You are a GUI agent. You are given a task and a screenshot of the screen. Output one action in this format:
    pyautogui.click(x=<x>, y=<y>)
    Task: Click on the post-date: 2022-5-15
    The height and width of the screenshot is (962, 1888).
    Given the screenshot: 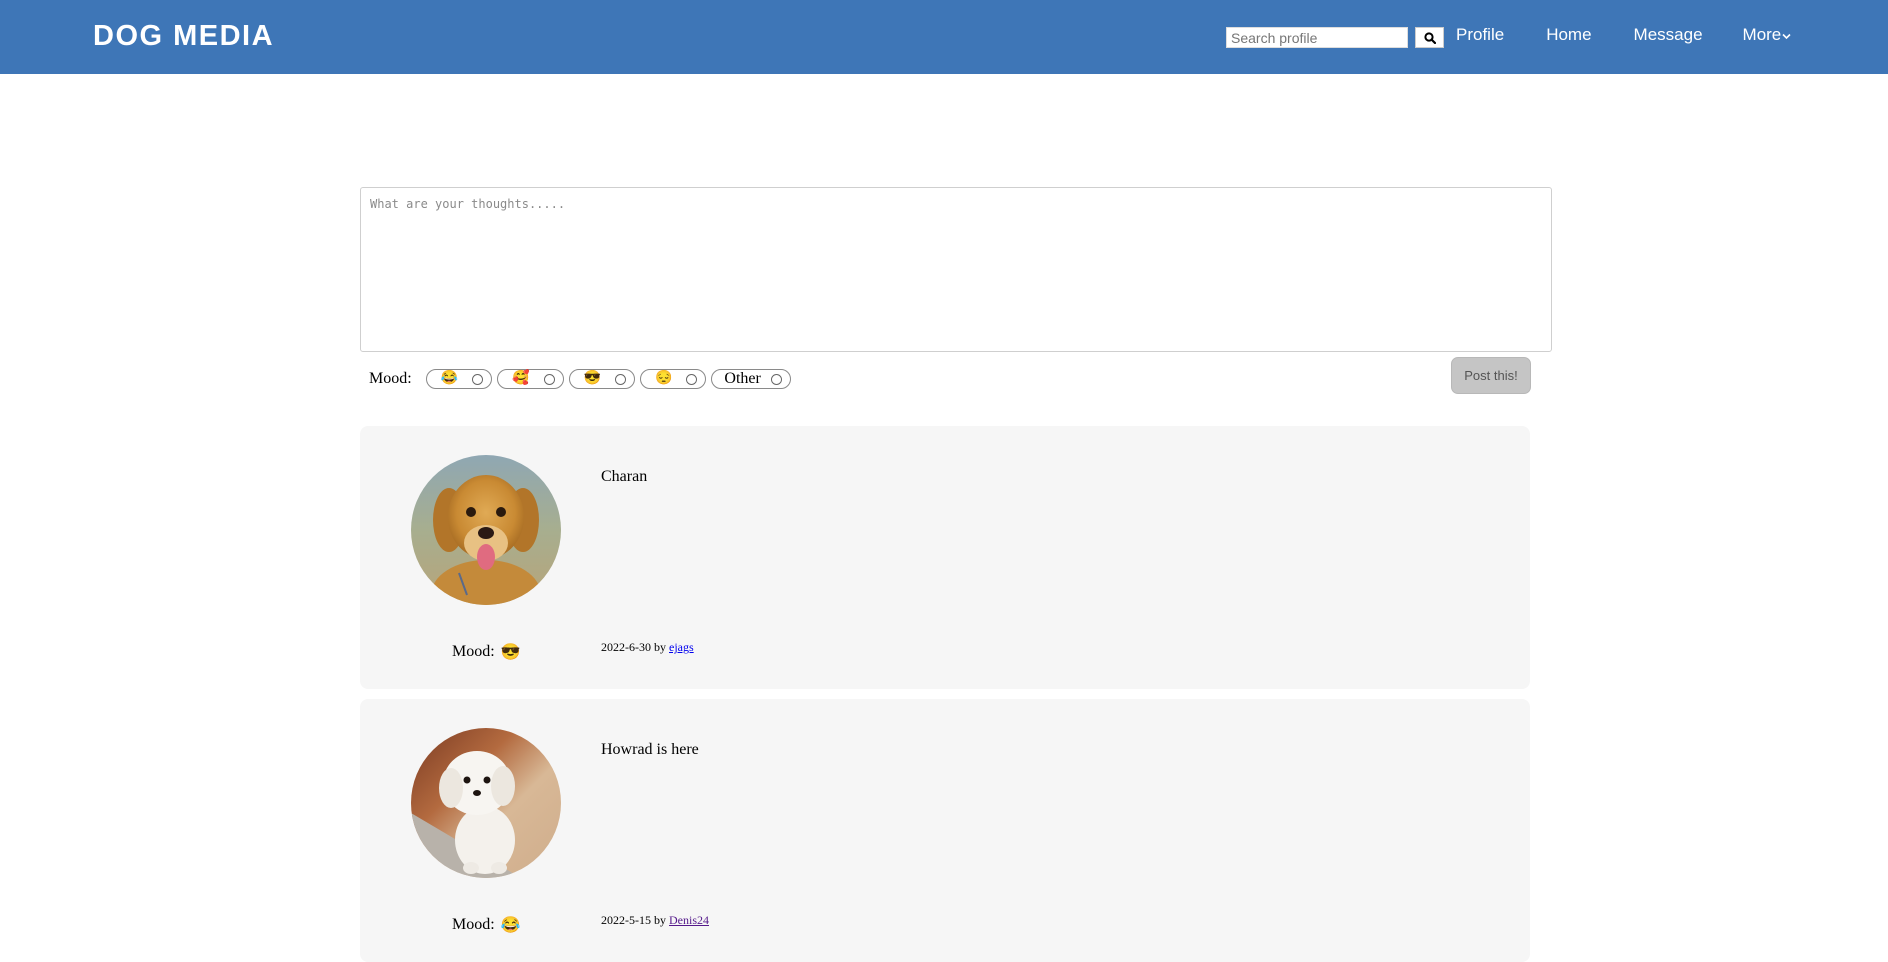 What is the action you would take?
    pyautogui.click(x=626, y=920)
    